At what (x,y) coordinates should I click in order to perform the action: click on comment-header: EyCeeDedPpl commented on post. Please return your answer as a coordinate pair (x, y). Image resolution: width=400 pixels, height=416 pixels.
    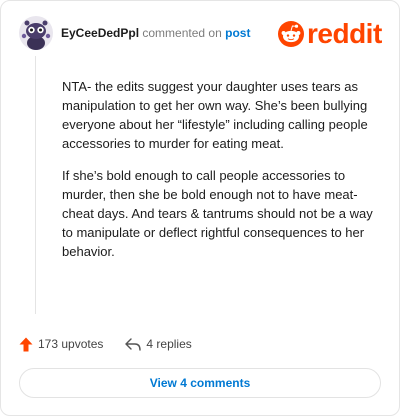
    Looking at the image, I should click on (155, 33).